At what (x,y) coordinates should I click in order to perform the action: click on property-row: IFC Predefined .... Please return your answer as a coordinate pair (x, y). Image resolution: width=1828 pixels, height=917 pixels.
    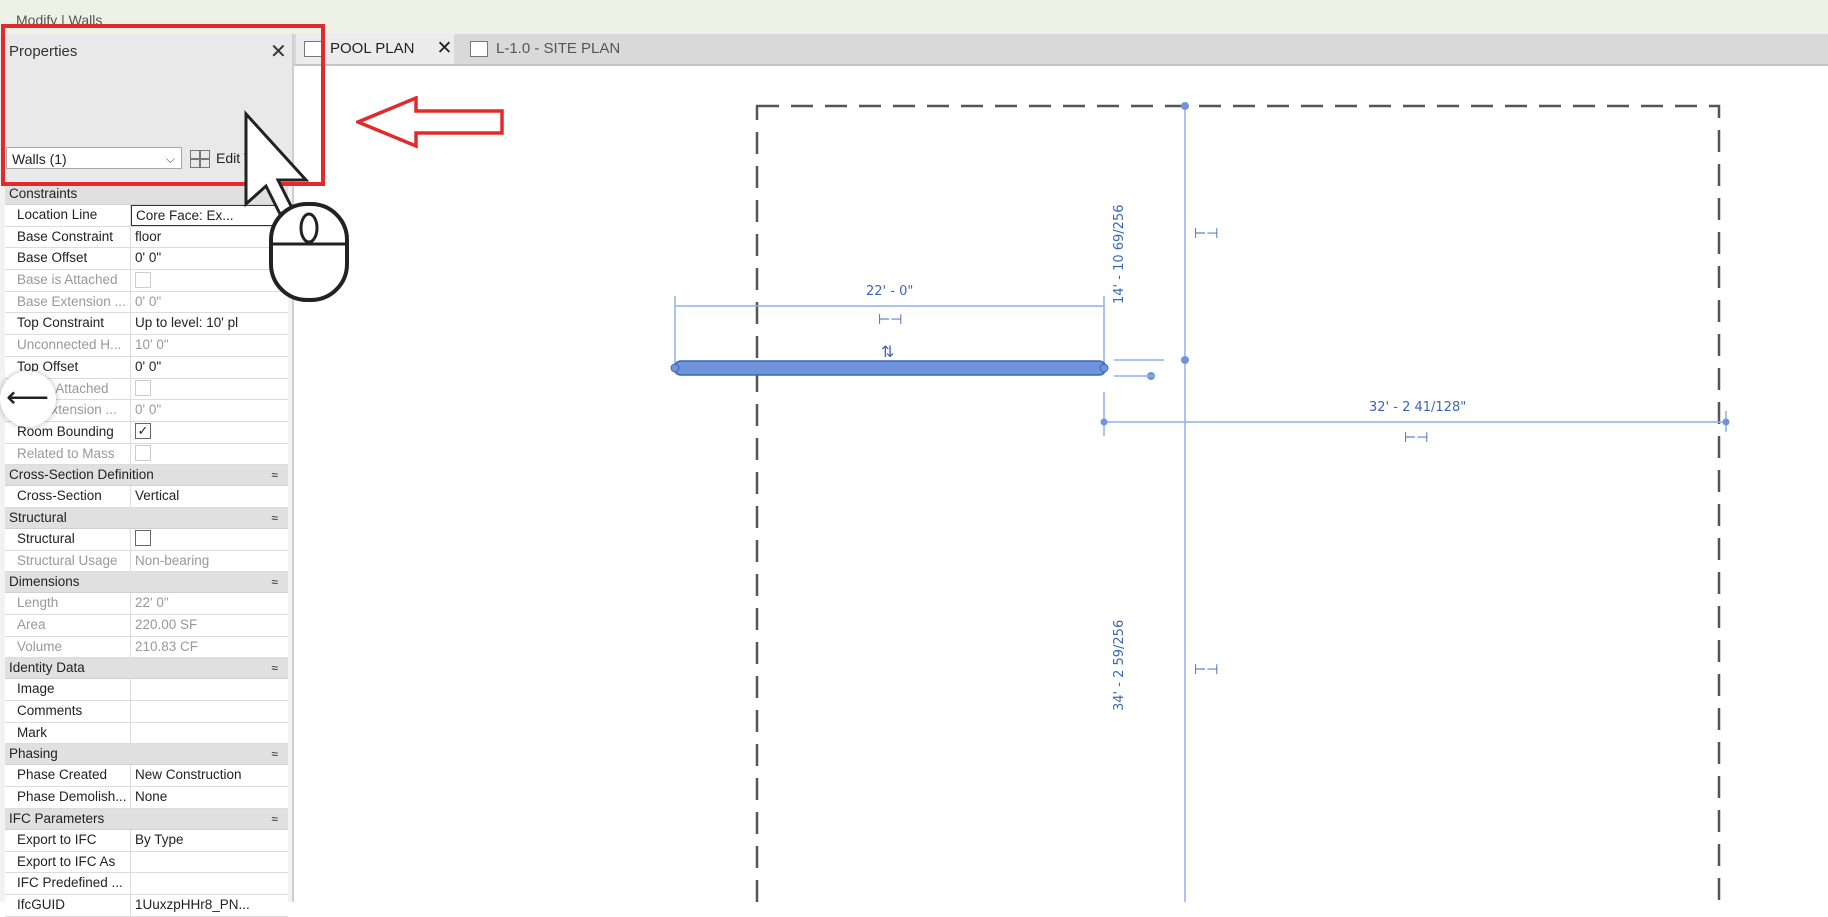
    Looking at the image, I should click on (146, 884).